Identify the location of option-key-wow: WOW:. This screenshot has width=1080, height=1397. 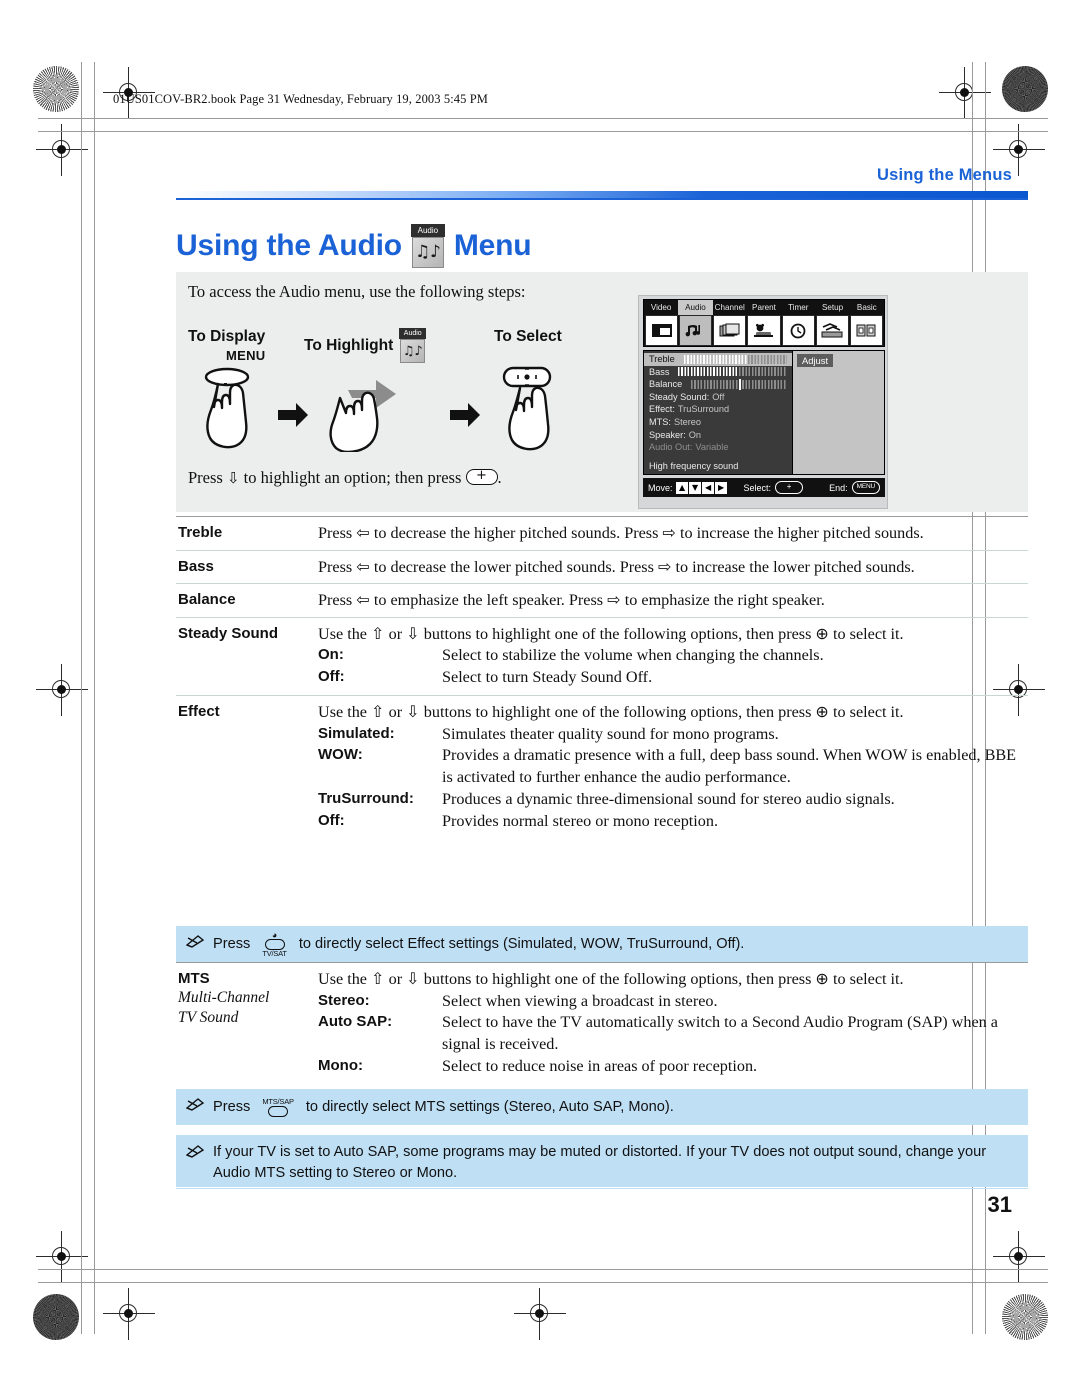
(340, 755).